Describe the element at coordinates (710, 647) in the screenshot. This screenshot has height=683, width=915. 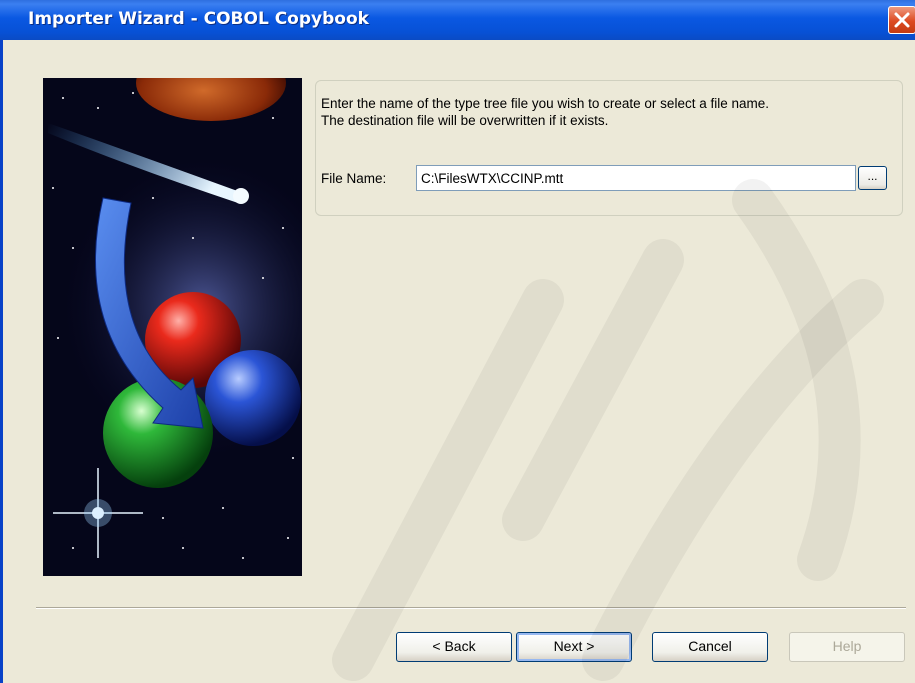
I see `cancel-button: Cancel` at that location.